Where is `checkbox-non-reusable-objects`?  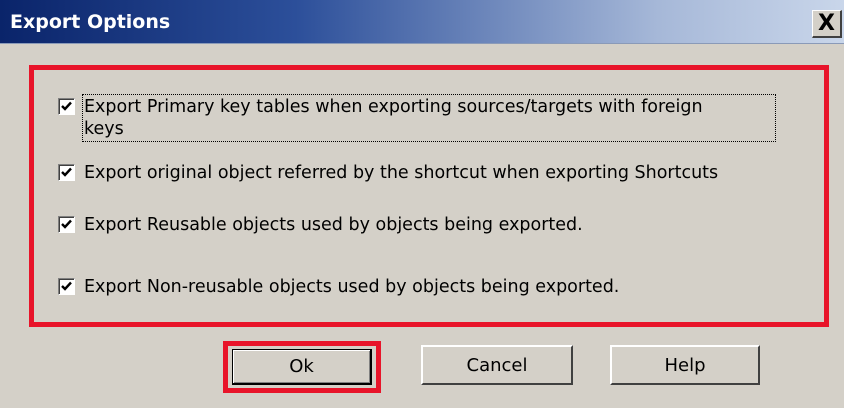
checkbox-non-reusable-objects is located at coordinates (66, 286).